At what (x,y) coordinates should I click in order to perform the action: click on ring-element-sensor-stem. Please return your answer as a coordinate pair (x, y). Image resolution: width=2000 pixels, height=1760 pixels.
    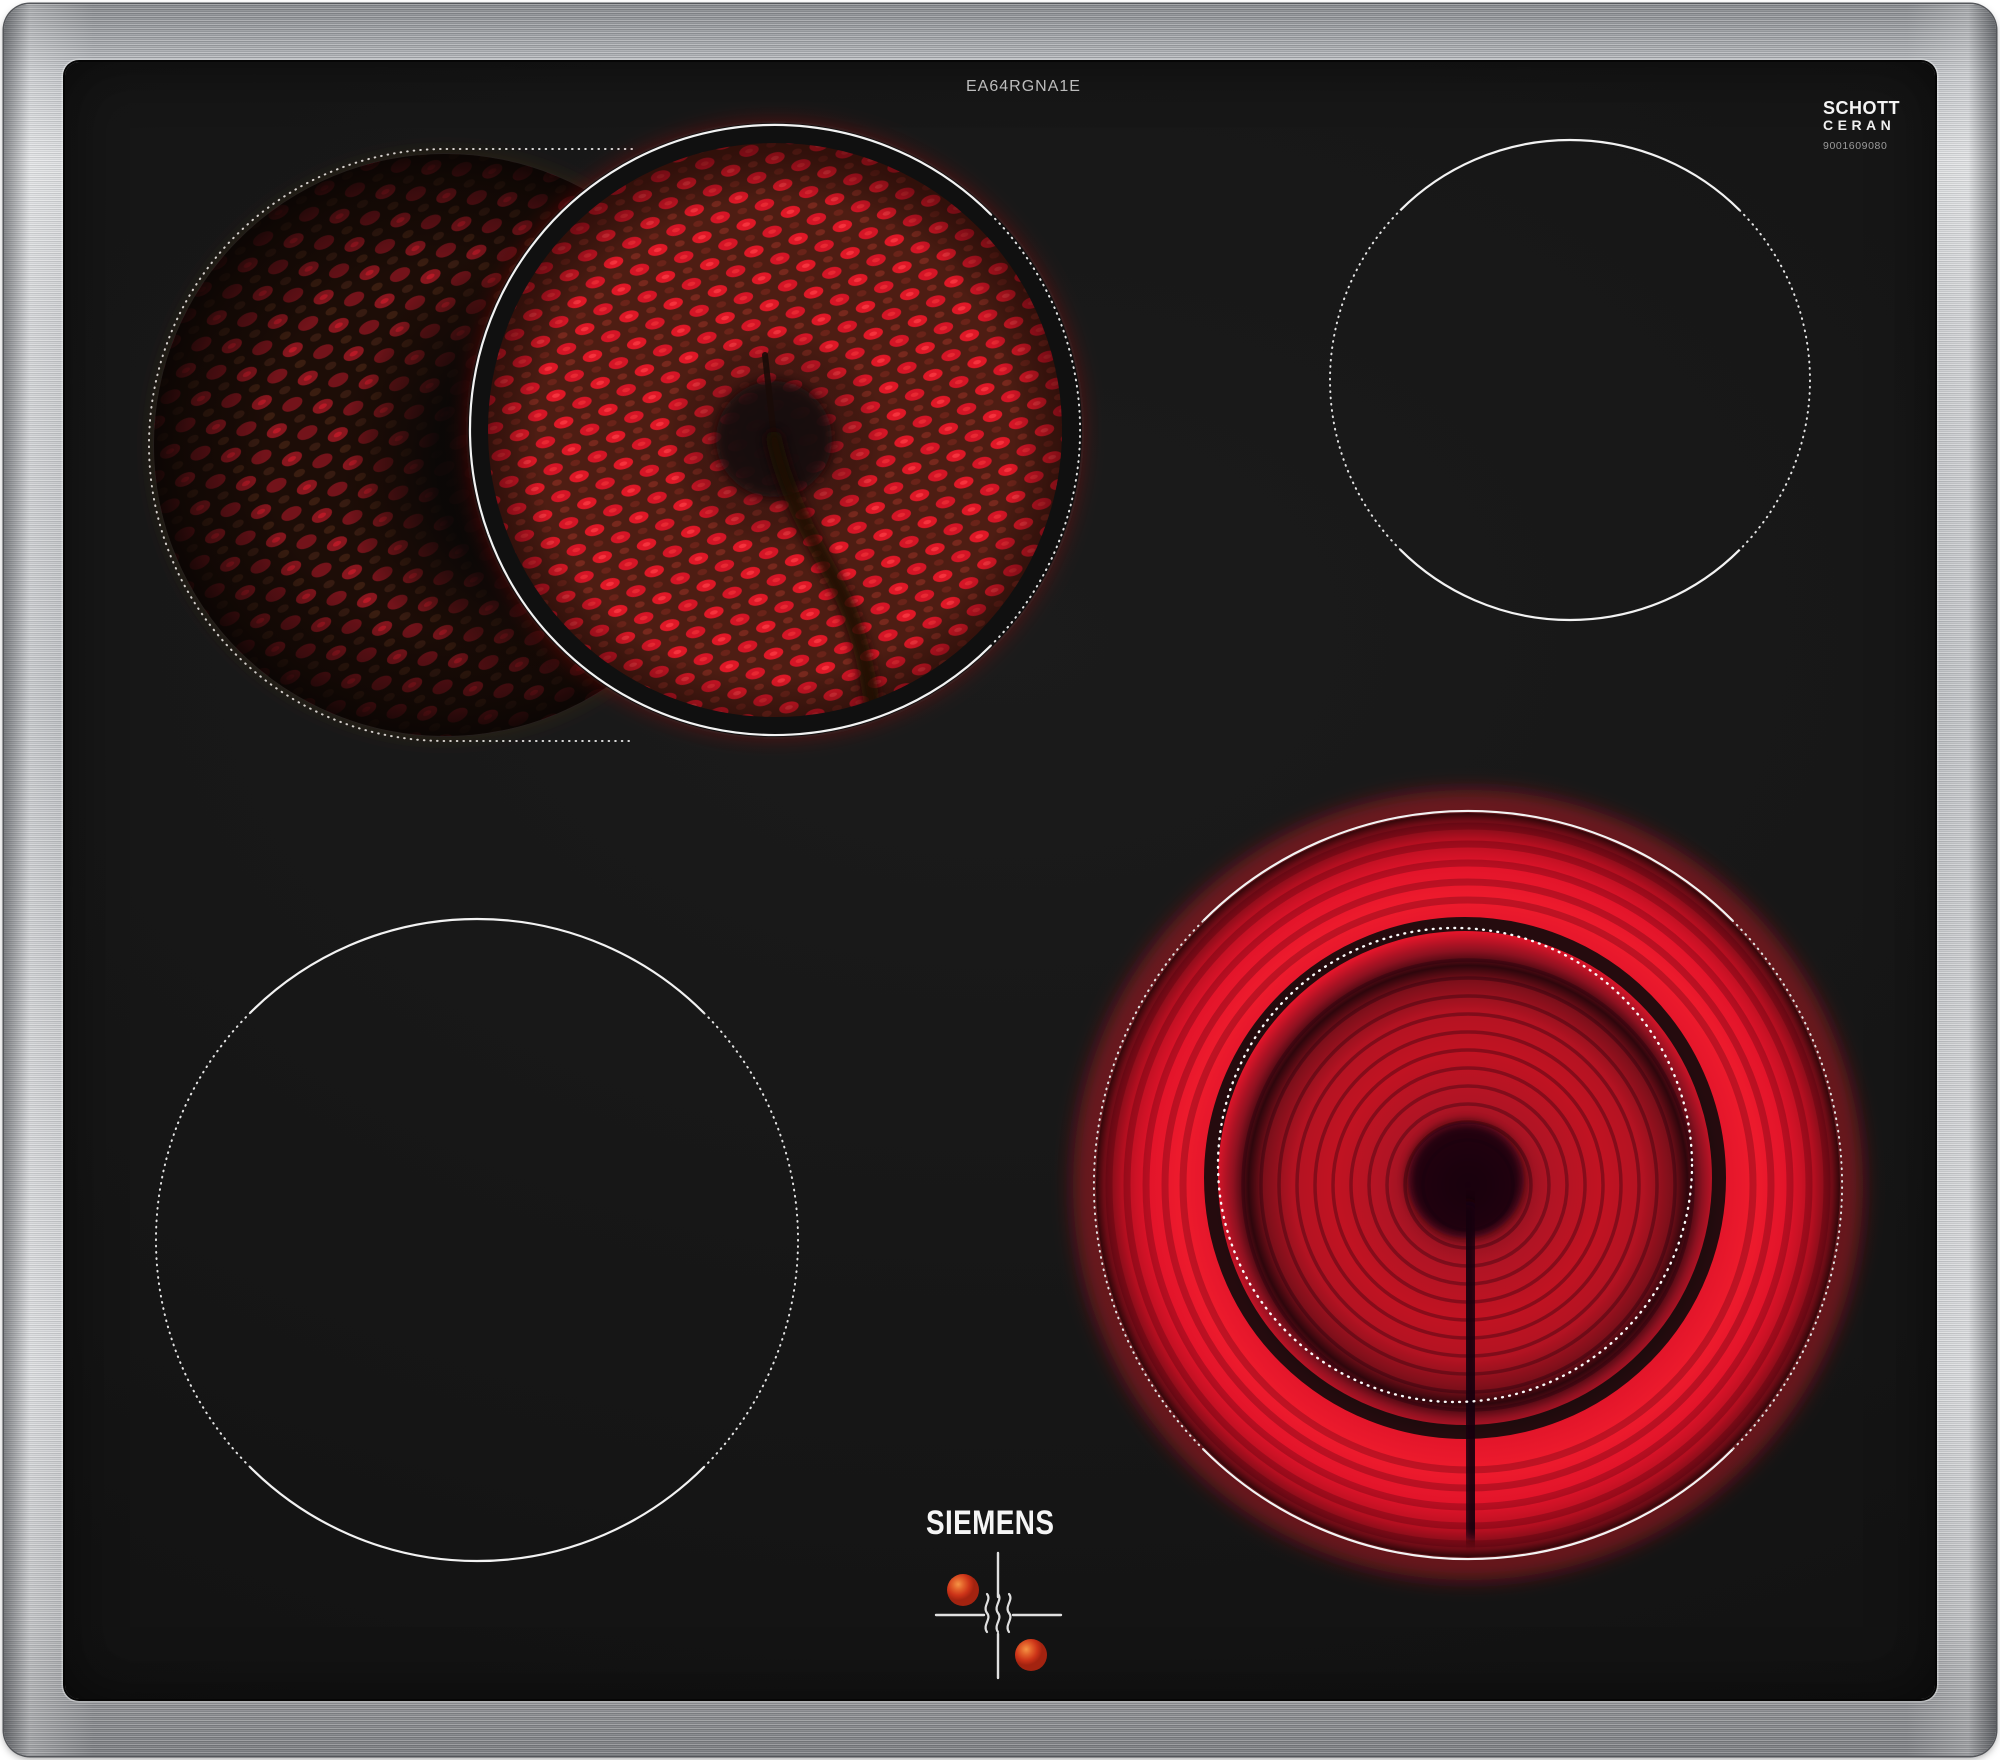
    Looking at the image, I should click on (1470, 1371).